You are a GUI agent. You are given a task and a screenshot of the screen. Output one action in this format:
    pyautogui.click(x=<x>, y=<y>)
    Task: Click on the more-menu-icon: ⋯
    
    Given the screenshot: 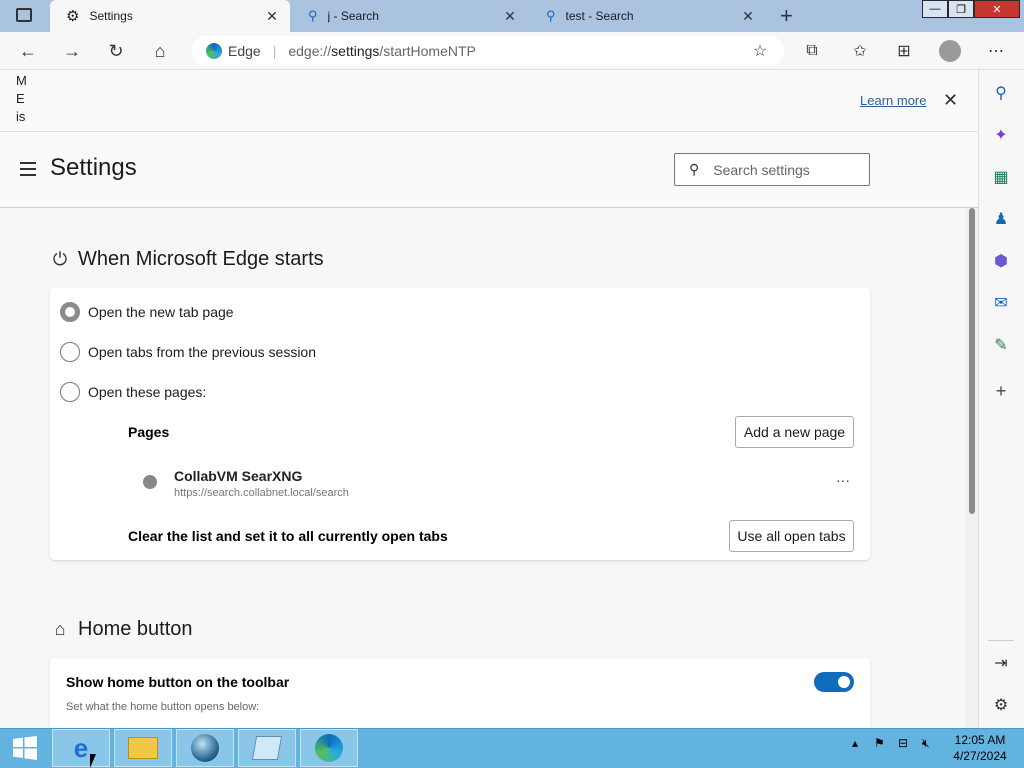 What is the action you would take?
    pyautogui.click(x=996, y=51)
    